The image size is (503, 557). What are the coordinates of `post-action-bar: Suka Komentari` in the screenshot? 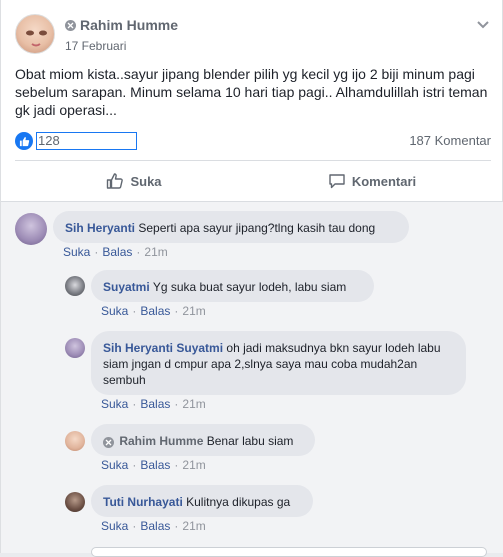 It's located at (253, 181).